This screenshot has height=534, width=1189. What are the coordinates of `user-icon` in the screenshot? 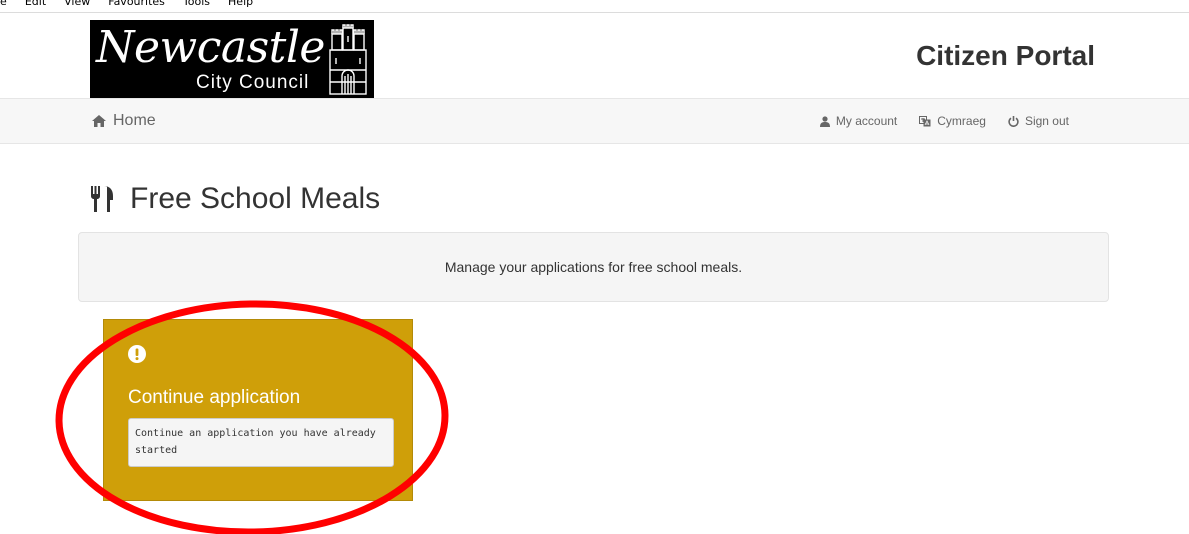 It's located at (824, 121).